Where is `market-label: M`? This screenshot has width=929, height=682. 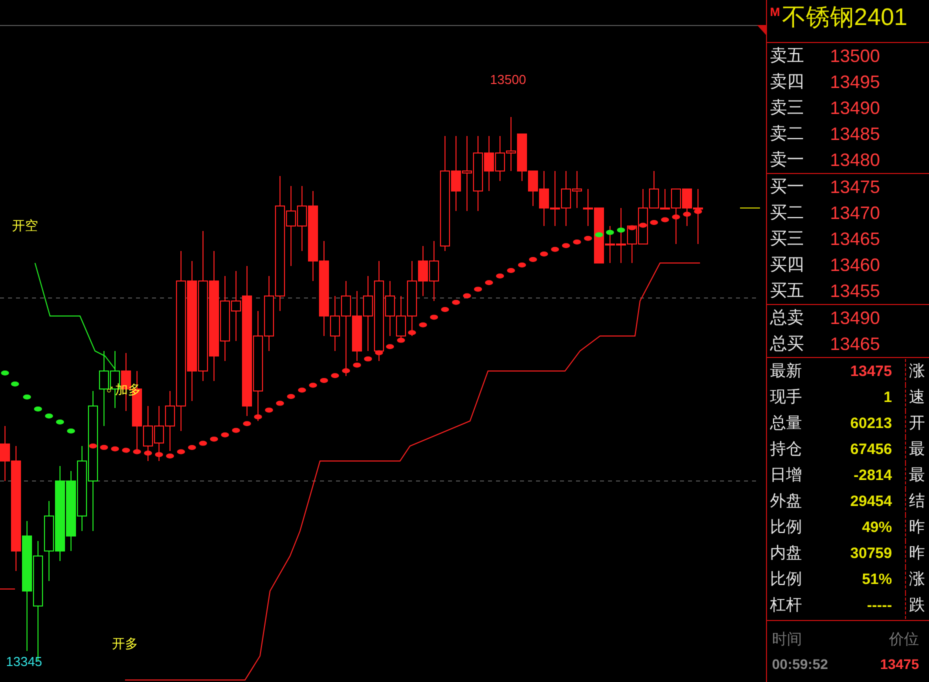
market-label: M is located at coordinates (775, 12).